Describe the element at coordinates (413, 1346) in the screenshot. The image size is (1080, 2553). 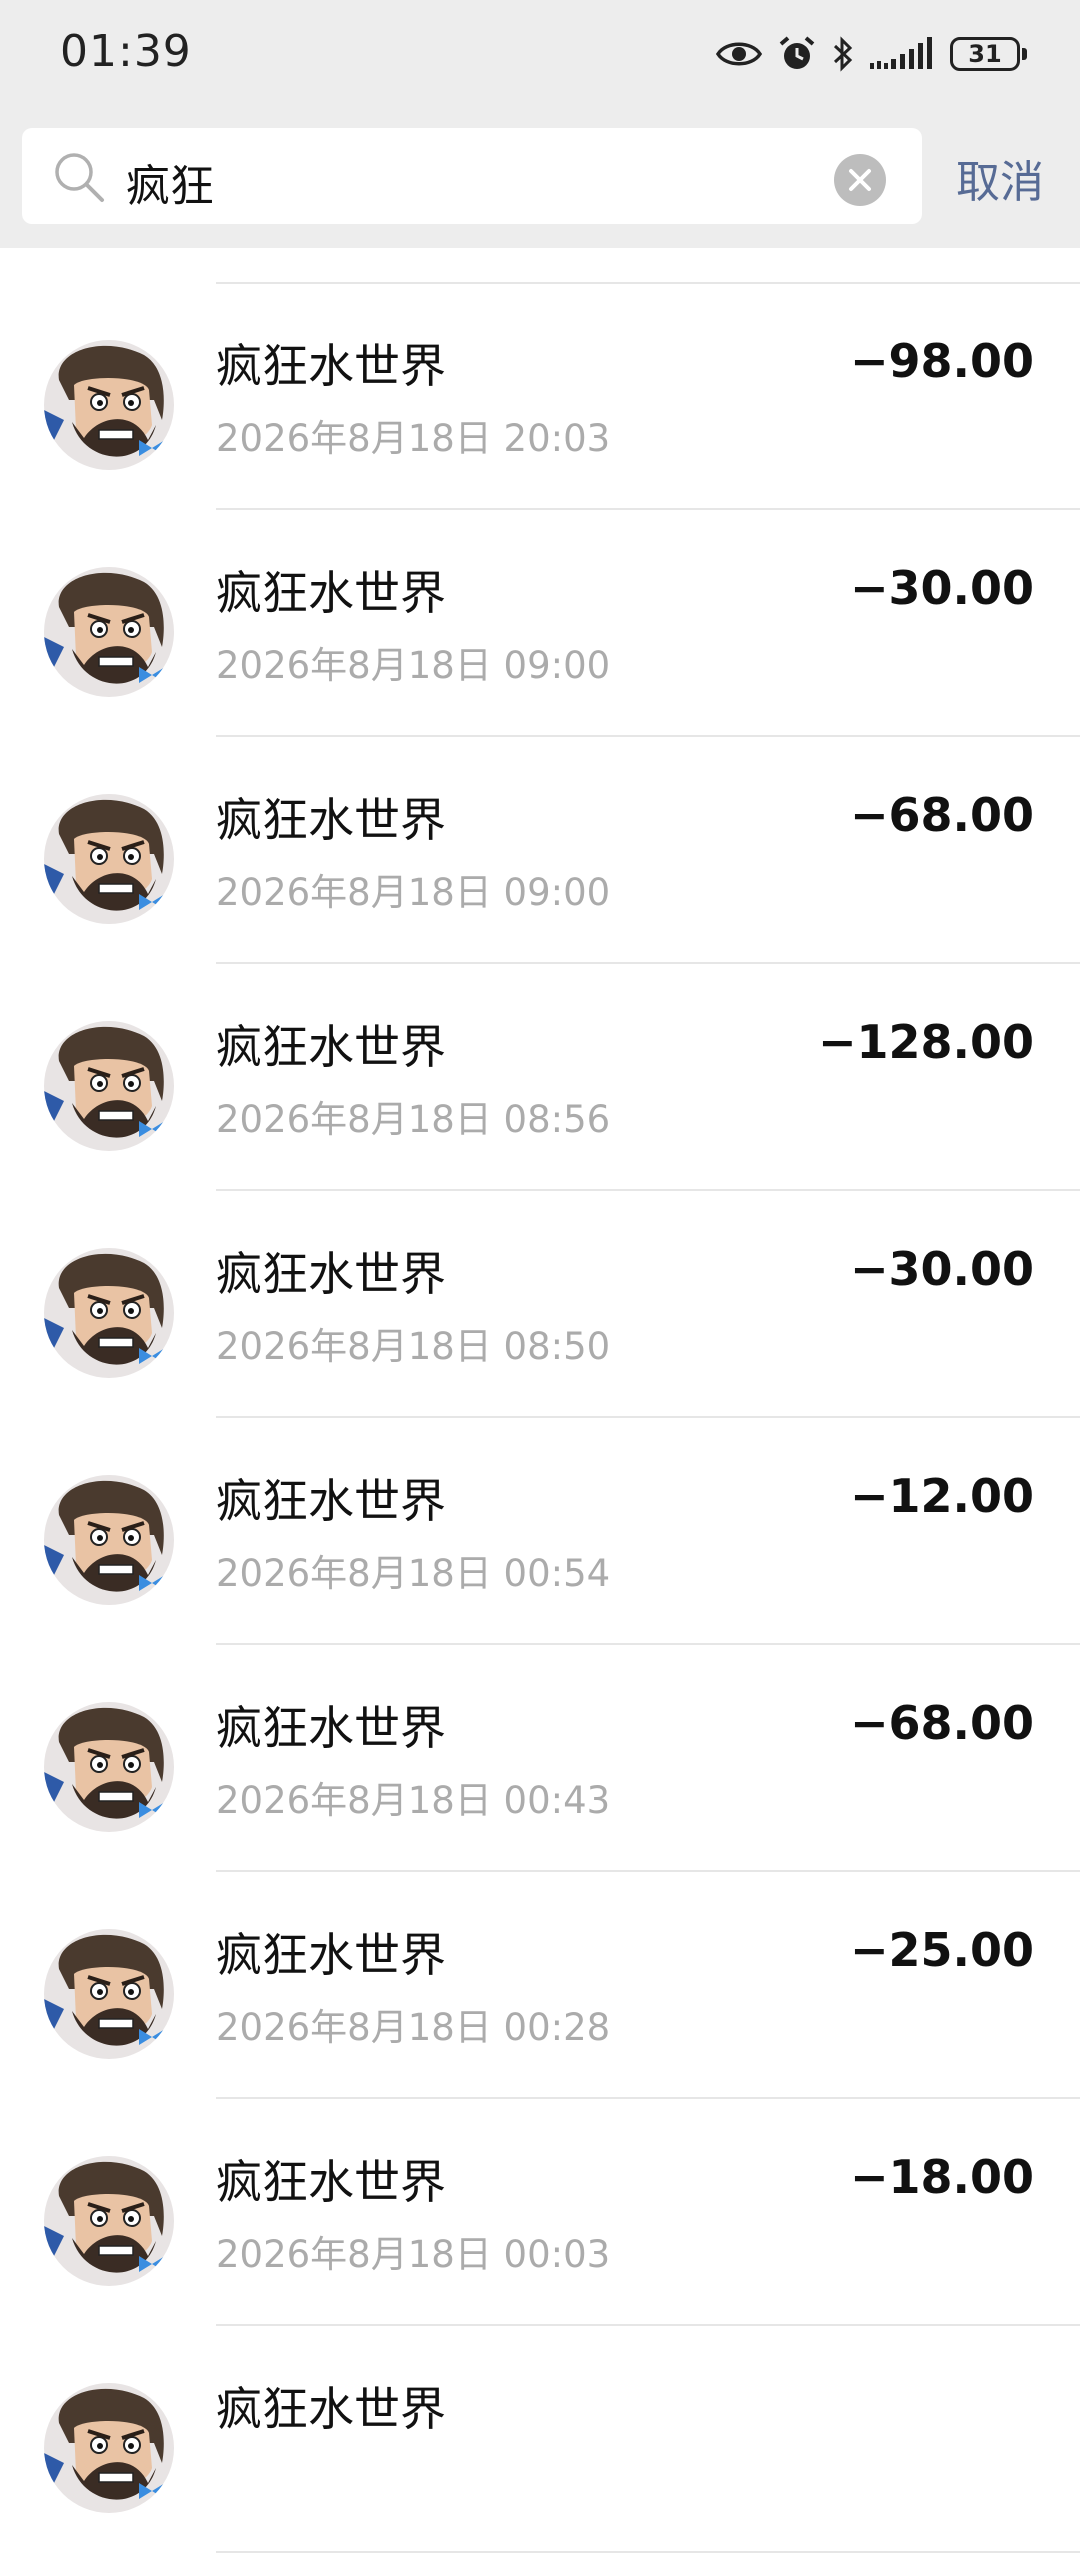
I see `transaction-time: 2026年8月18日 08:50` at that location.